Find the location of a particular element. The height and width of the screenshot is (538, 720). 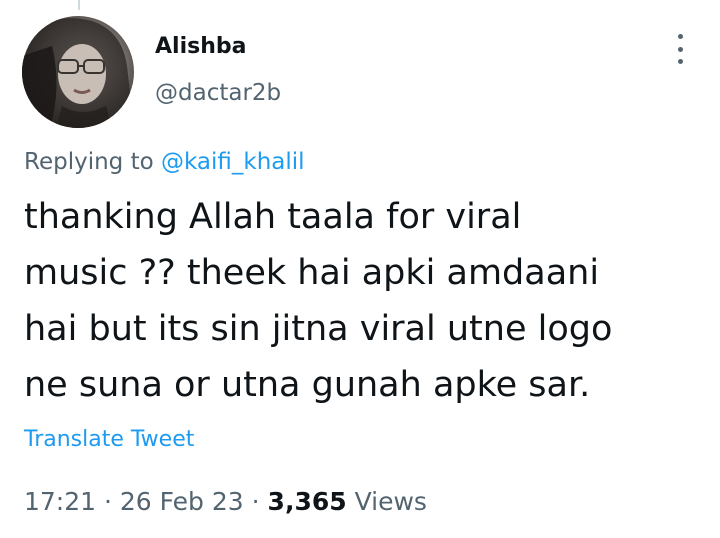

tweet-text-line: ne suna or utna gunah apke sar. is located at coordinates (307, 385).